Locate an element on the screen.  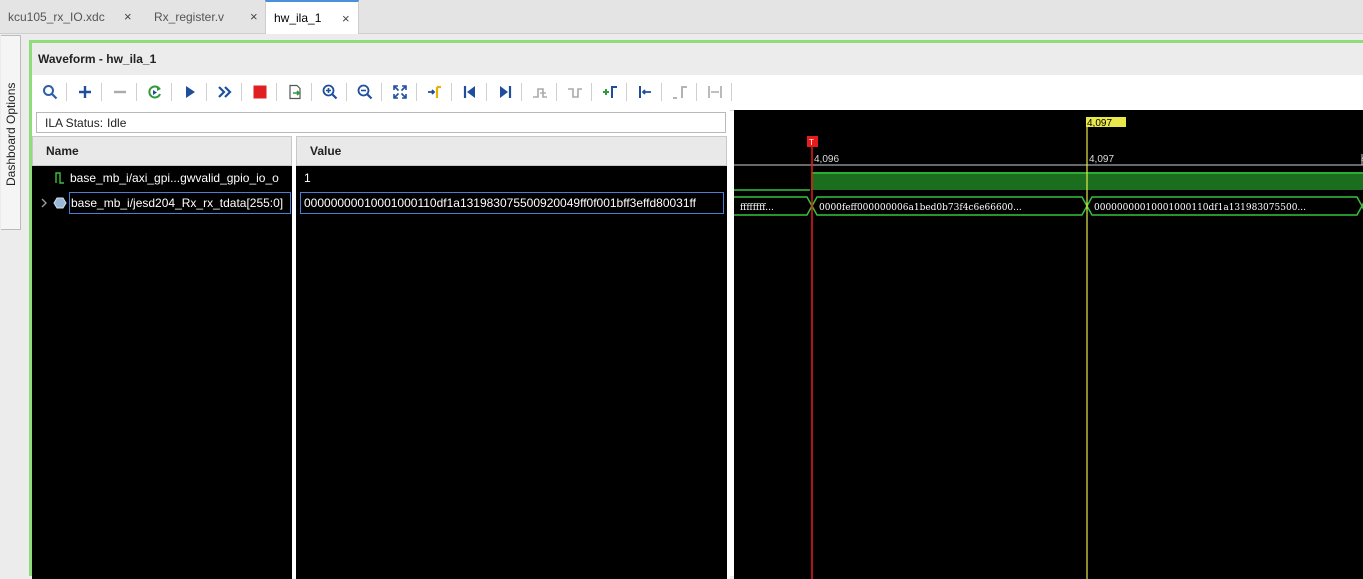
next-transition-icon is located at coordinates (575, 92).